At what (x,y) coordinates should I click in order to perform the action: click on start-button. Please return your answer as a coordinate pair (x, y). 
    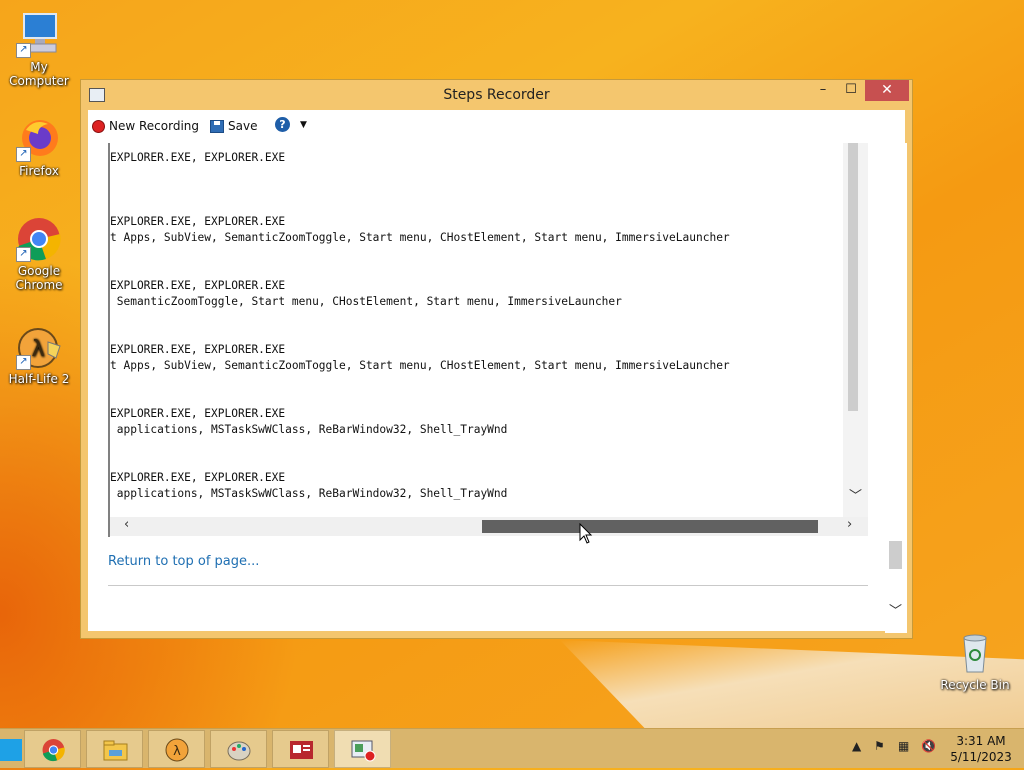
    Looking at the image, I should click on (11, 750).